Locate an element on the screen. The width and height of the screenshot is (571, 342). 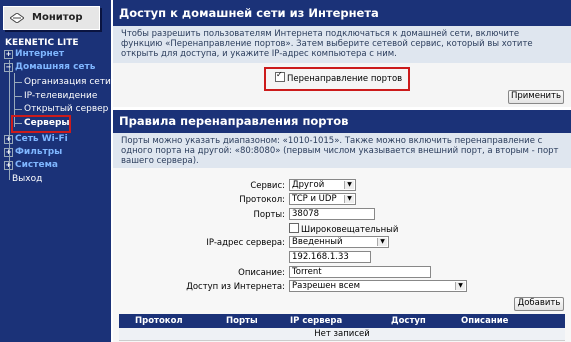
service-label: Сервис: is located at coordinates (267, 186).